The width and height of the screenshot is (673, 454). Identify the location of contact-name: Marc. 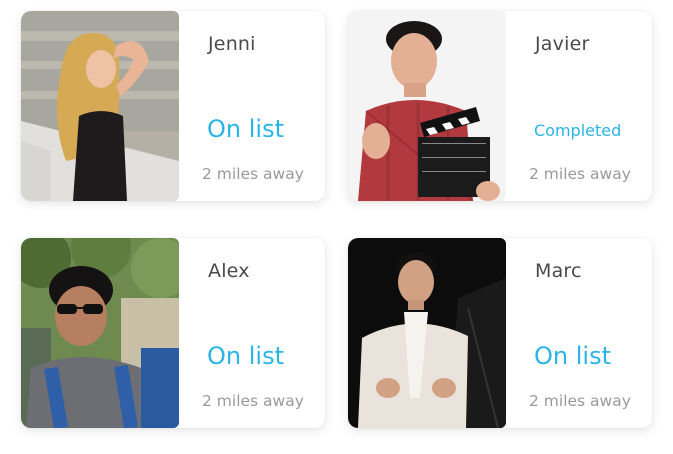
(558, 271).